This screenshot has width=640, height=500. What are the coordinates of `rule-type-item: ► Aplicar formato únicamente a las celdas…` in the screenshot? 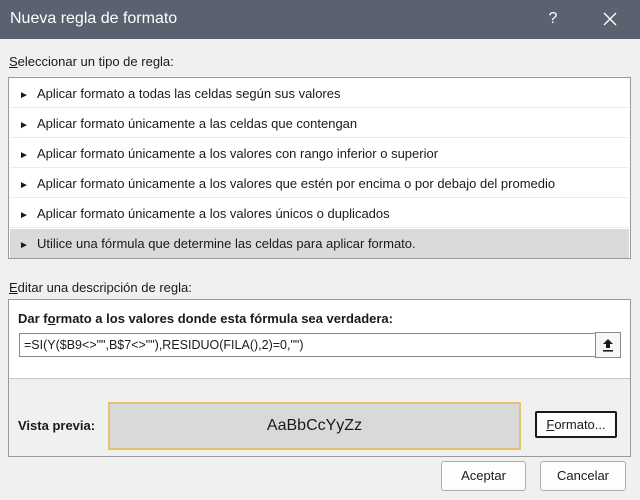 It's located at (319, 123).